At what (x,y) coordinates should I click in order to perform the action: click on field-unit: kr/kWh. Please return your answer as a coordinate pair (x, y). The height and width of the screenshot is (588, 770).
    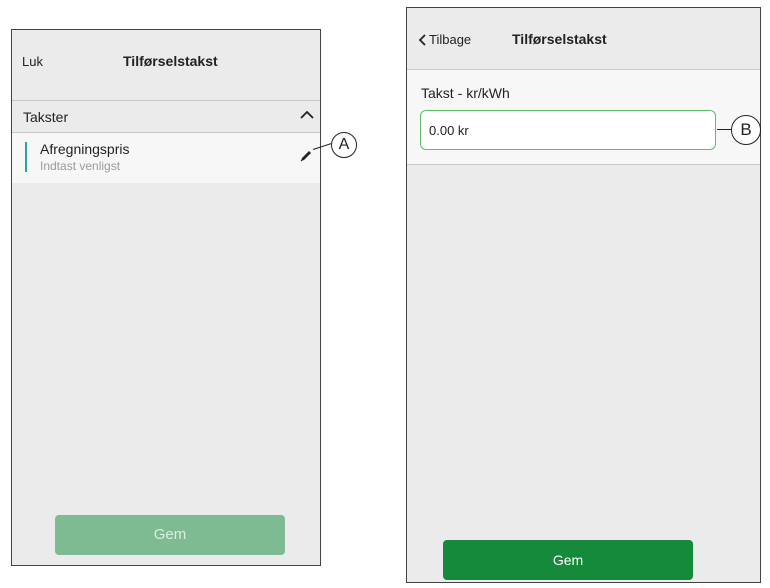
    Looking at the image, I should click on (488, 93).